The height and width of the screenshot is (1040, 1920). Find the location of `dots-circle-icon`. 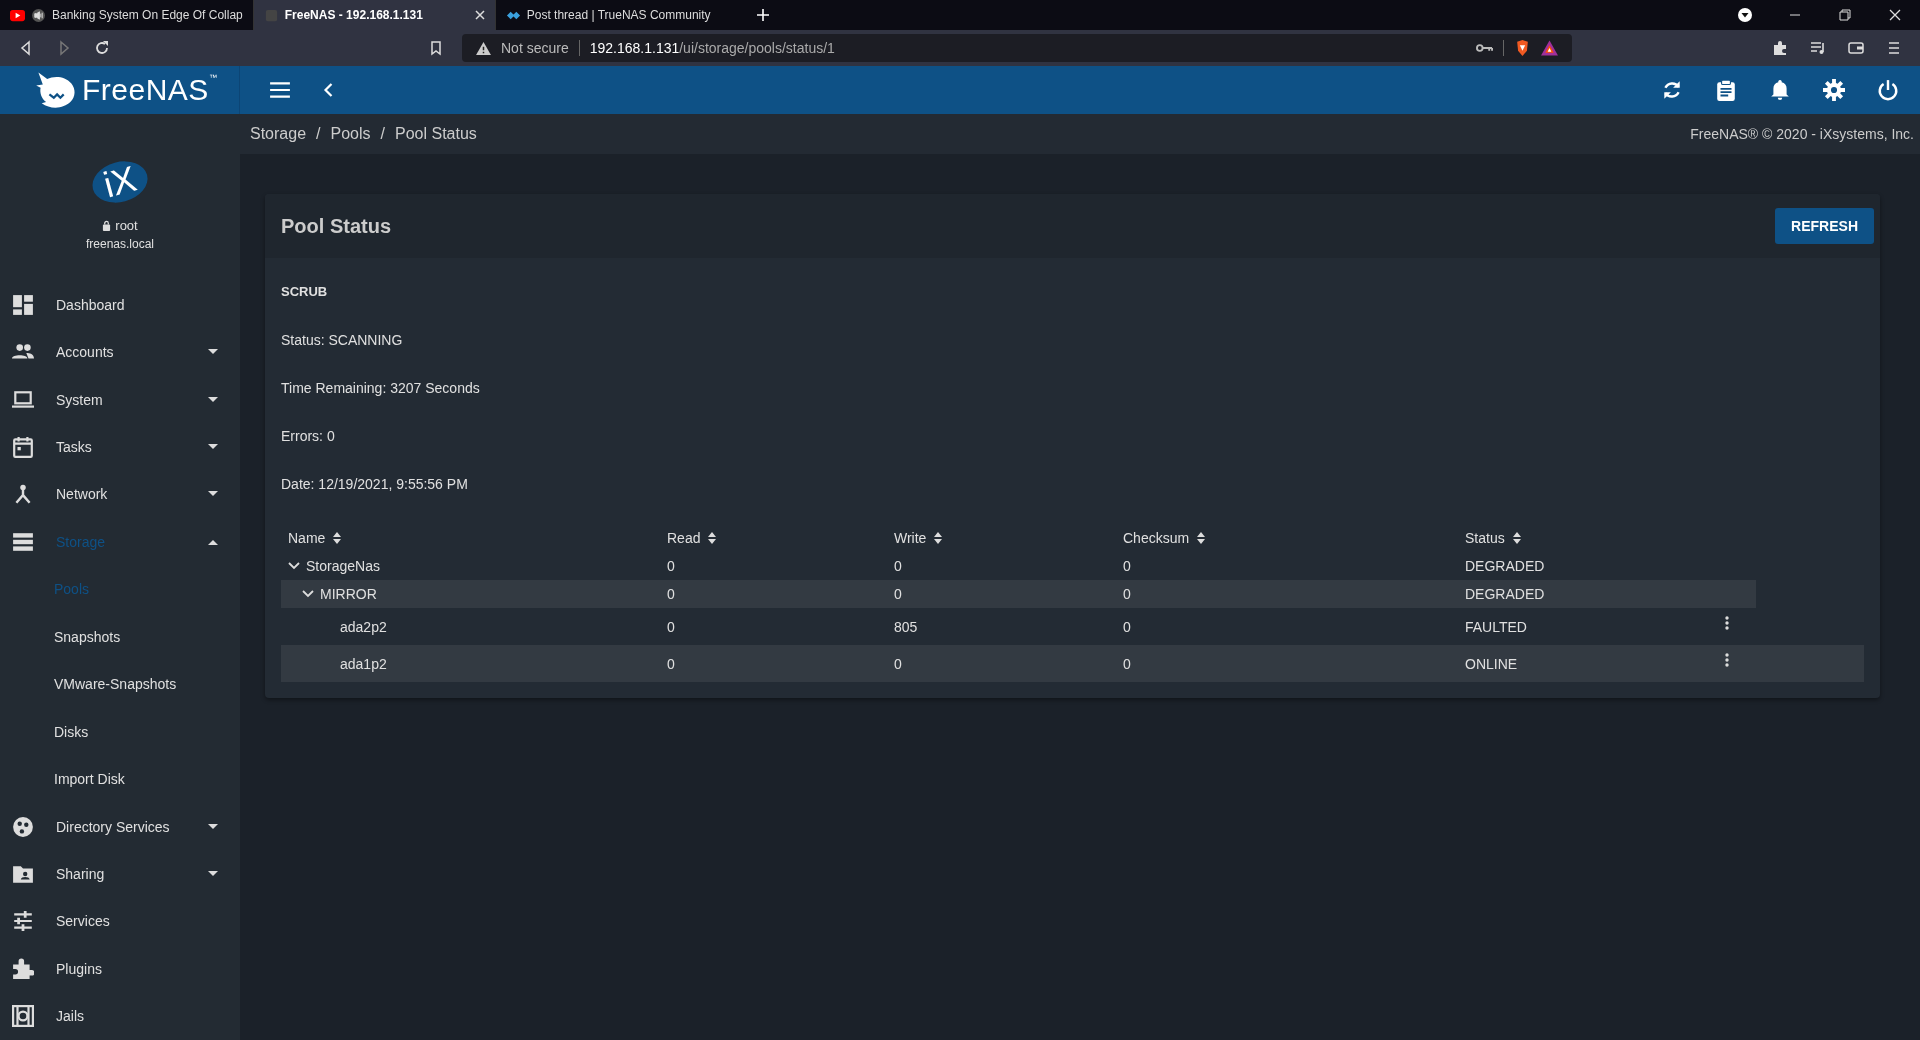

dots-circle-icon is located at coordinates (23, 826).